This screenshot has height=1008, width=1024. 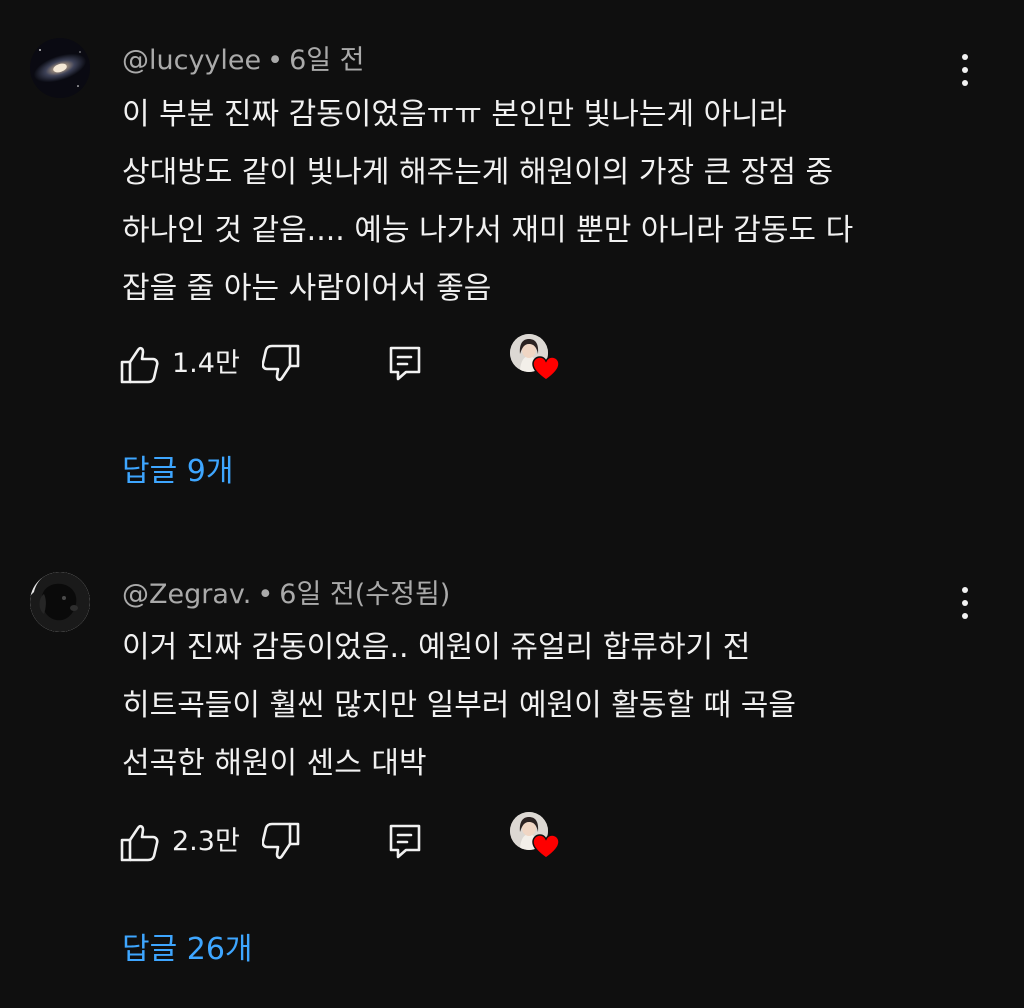 I want to click on comment-actions: 2.3만, so click(x=348, y=839).